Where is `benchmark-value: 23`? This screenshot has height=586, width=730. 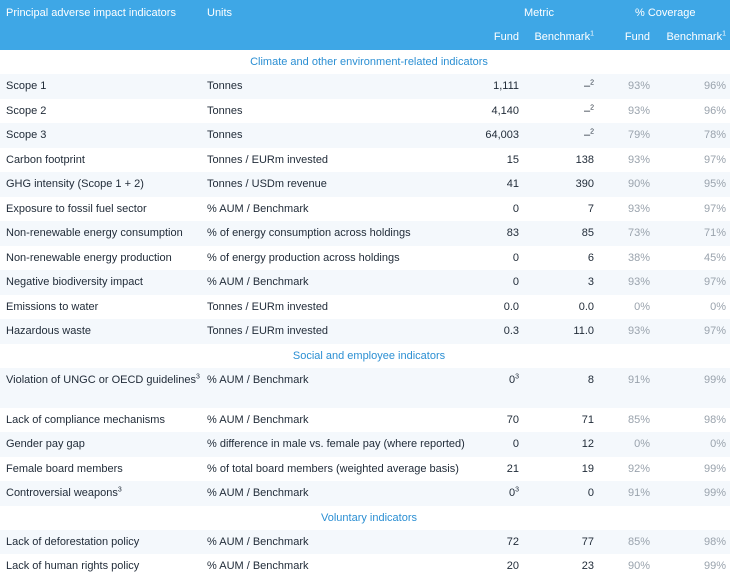
benchmark-value: 23 is located at coordinates (587, 566).